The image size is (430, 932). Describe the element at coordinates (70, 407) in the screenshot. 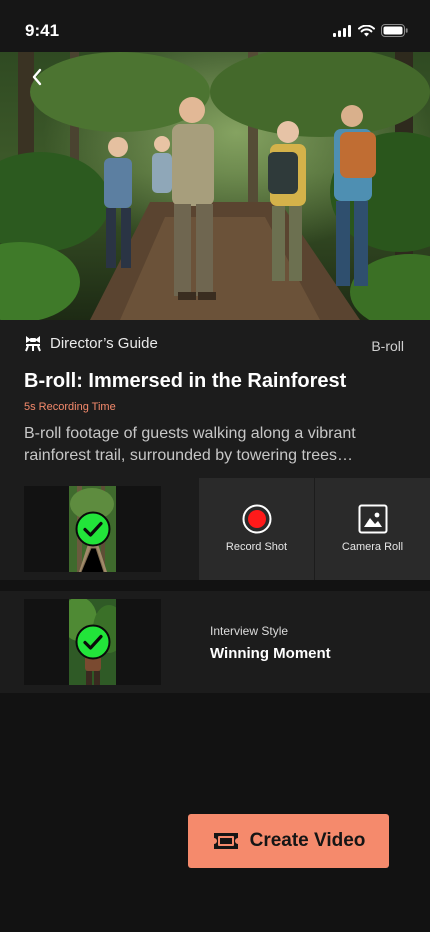

I see `recording-time: 5s Recording Time` at that location.